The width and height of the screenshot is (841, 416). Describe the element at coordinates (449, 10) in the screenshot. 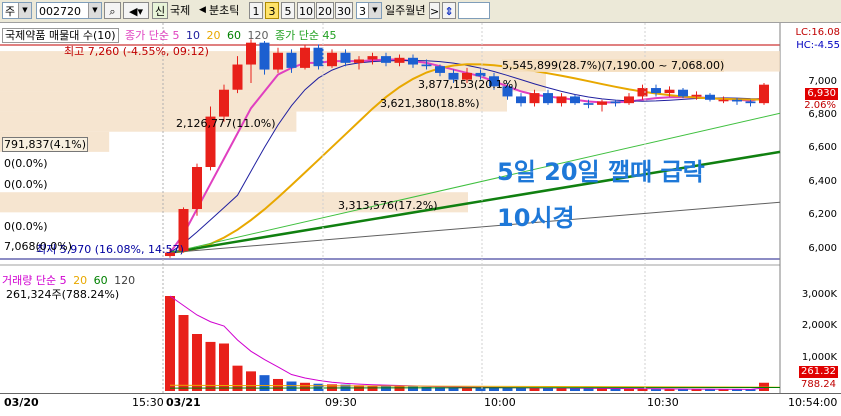

I see `updown-arrow-icon: ⇕` at that location.